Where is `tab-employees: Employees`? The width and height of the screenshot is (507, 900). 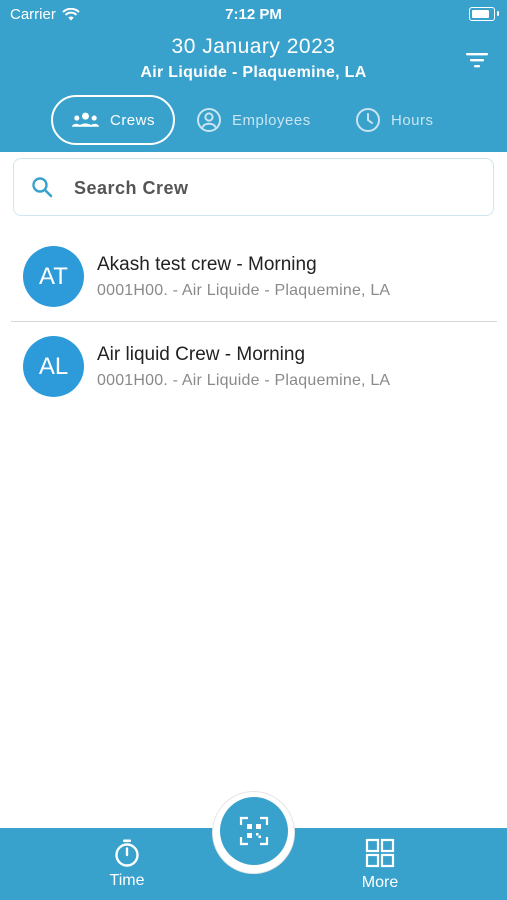
tab-employees: Employees is located at coordinates (253, 120).